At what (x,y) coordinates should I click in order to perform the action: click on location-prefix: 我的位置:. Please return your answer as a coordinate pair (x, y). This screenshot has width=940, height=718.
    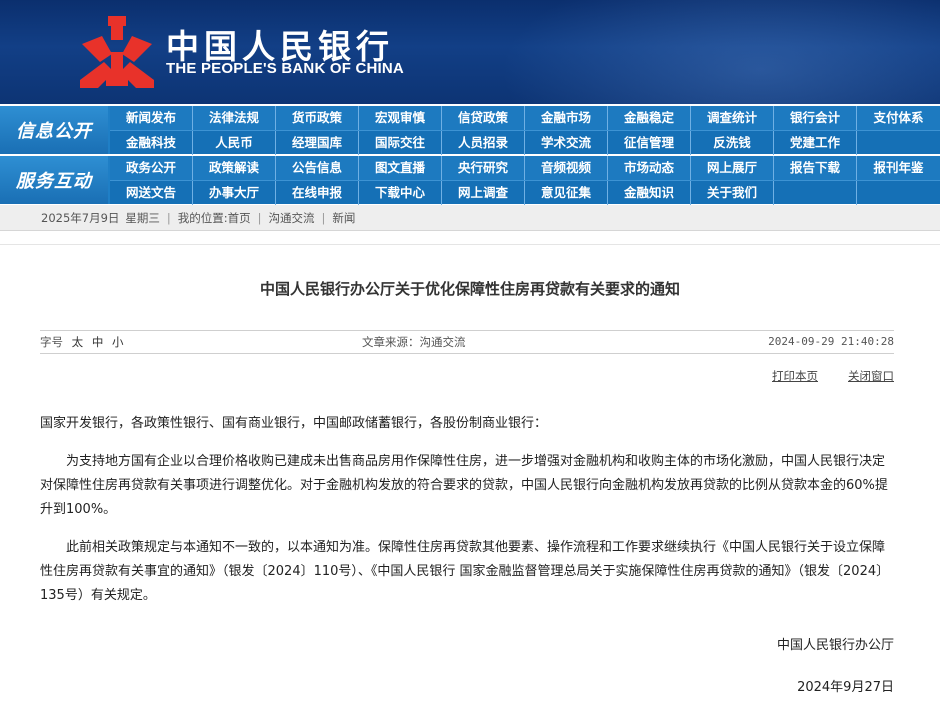
    Looking at the image, I should click on (202, 218).